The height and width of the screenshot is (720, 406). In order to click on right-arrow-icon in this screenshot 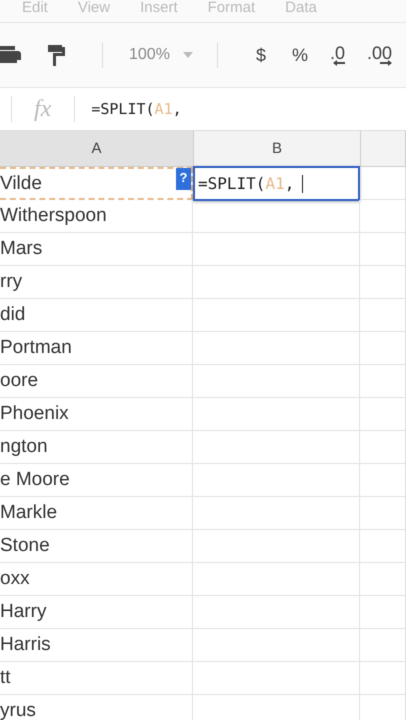, I will do `click(386, 63)`.